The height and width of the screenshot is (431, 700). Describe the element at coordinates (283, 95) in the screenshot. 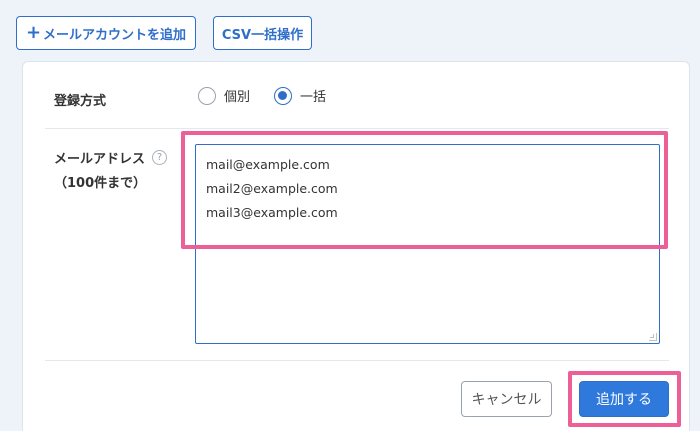

I see `radio-bulk-circle` at that location.